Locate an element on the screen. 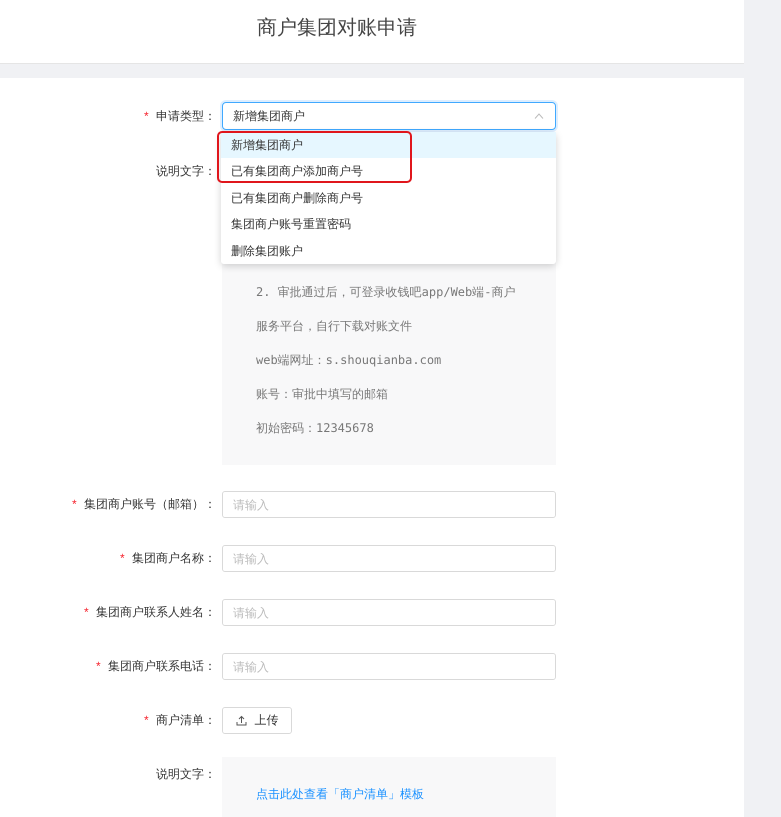 Image resolution: width=781 pixels, height=817 pixels. note-line: web端网址：s.shouqianba.com is located at coordinates (349, 360).